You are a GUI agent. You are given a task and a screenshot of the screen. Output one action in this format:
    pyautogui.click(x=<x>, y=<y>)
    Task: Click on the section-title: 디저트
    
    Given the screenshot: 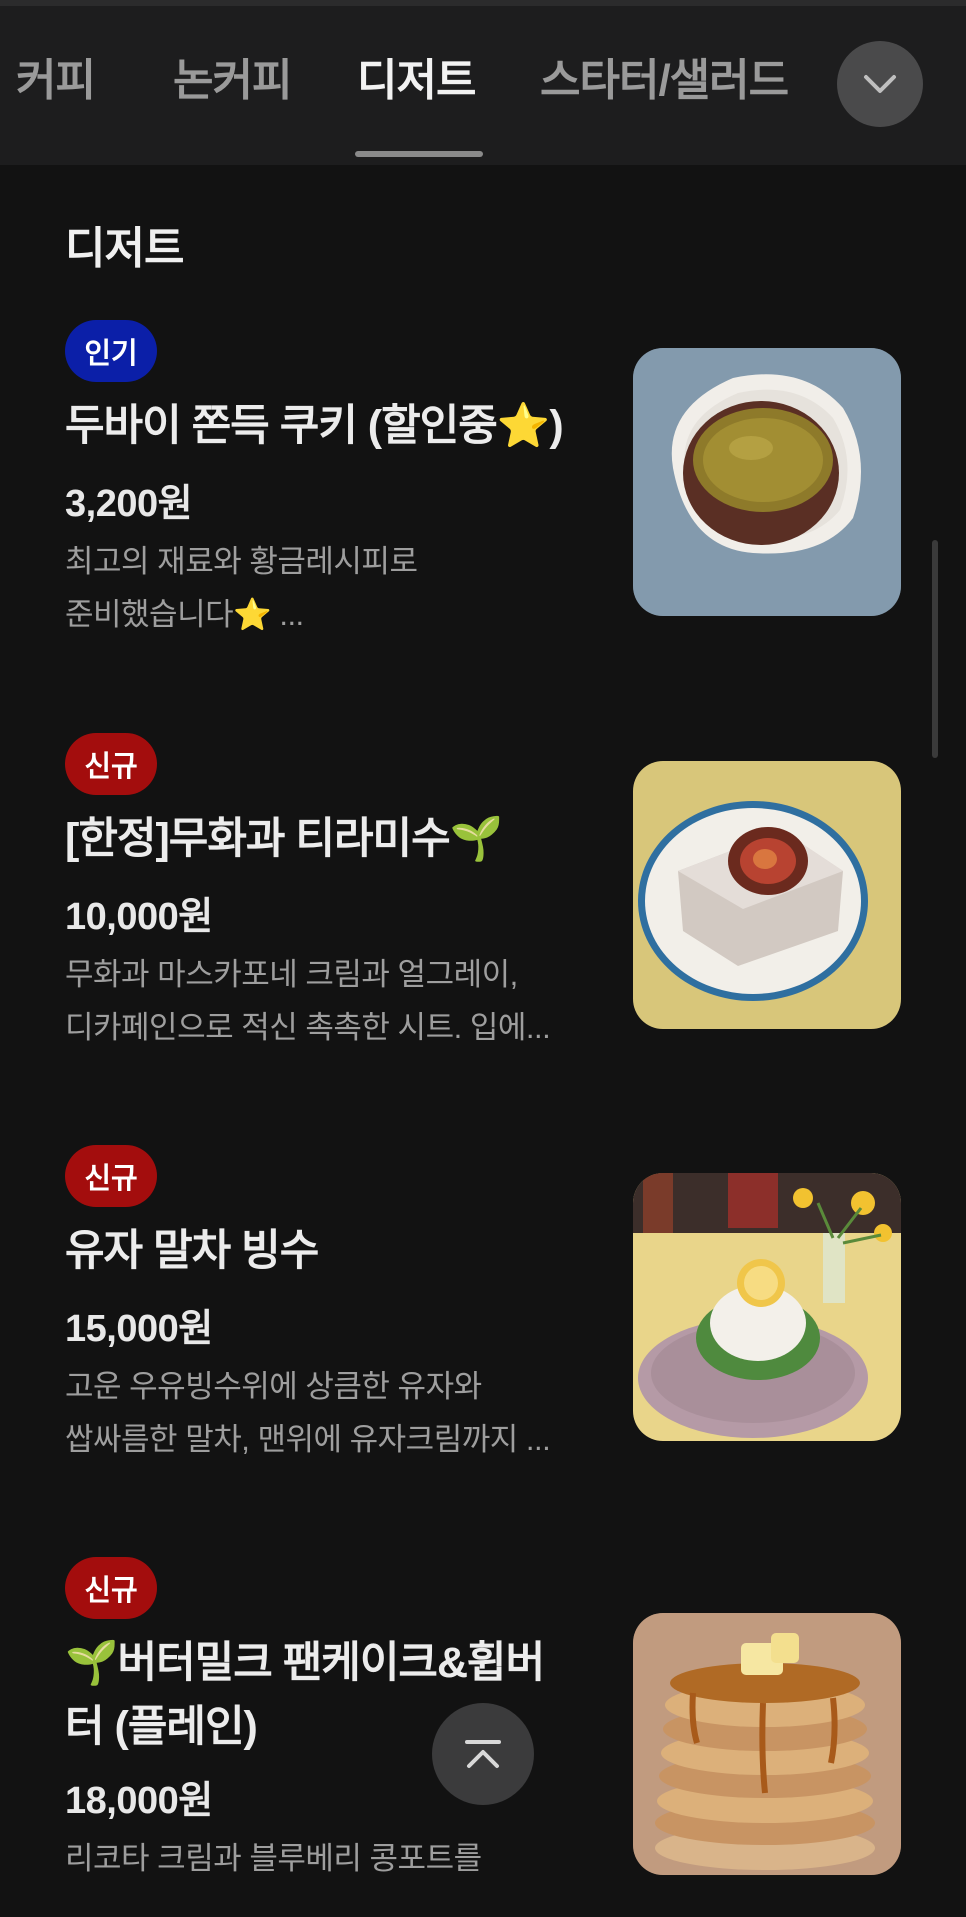 What is the action you would take?
    pyautogui.click(x=124, y=248)
    